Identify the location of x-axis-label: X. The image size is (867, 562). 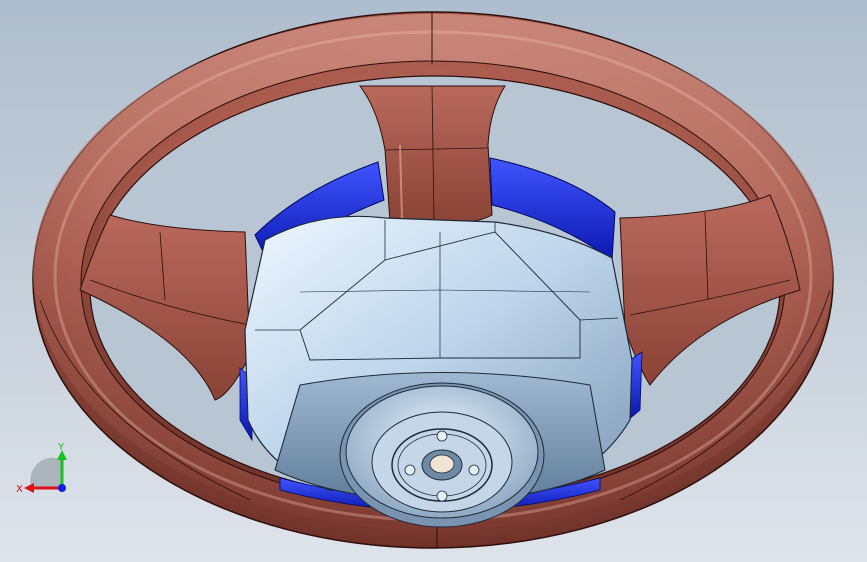
(19, 489).